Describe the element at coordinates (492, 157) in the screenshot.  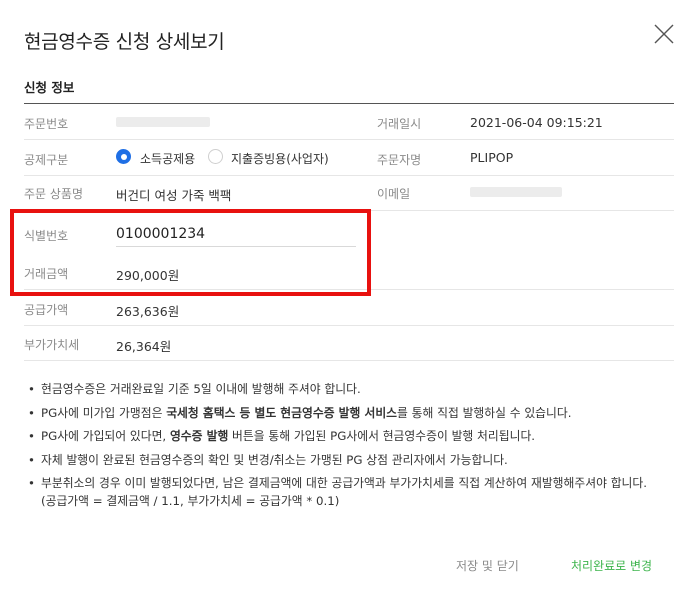
I see `orderer-value: PLIPOP` at that location.